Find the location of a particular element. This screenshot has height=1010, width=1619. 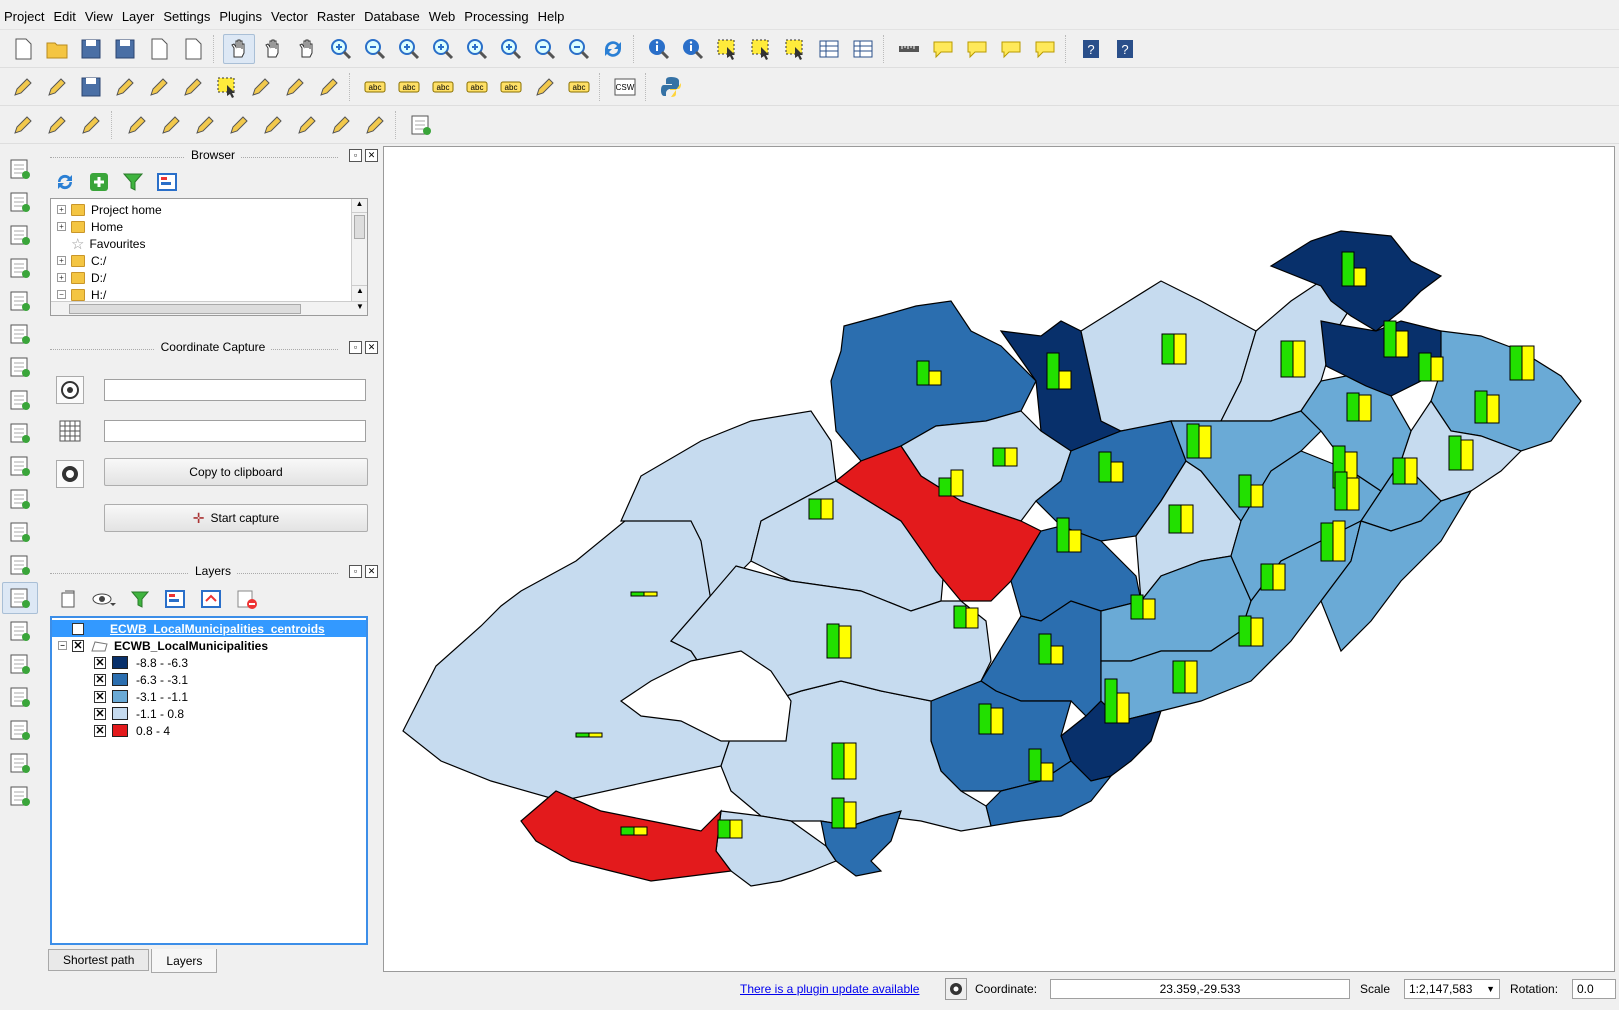

tab-shortest-path: Shortest path is located at coordinates (99, 960).